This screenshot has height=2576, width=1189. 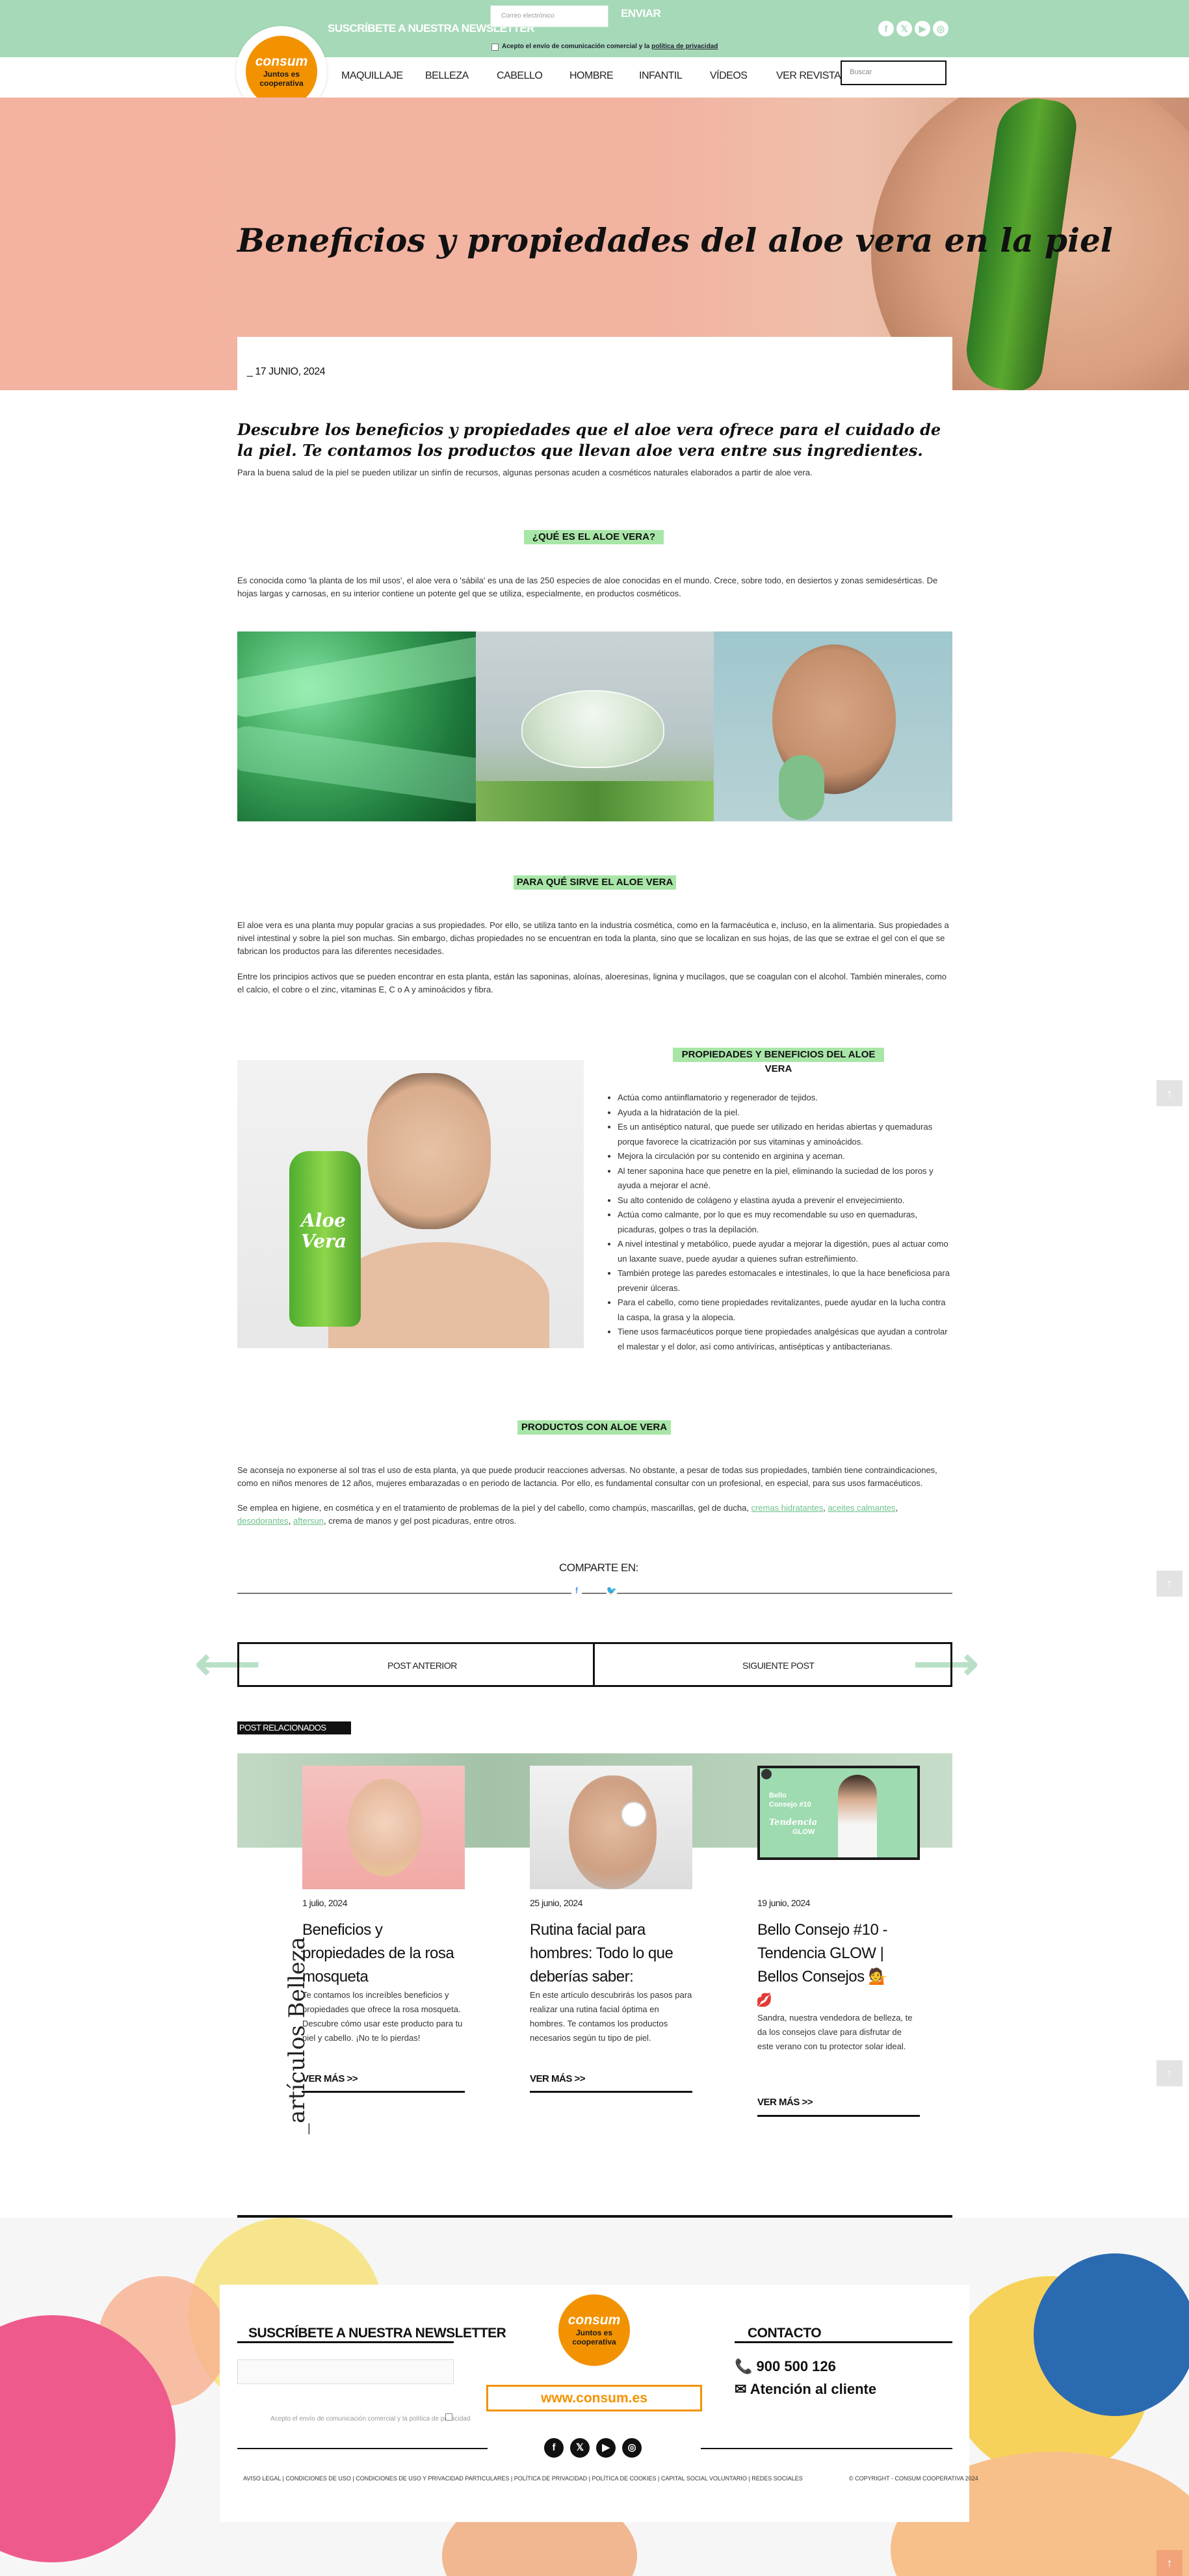 What do you see at coordinates (594, 1594) in the screenshot?
I see `share-divider` at bounding box center [594, 1594].